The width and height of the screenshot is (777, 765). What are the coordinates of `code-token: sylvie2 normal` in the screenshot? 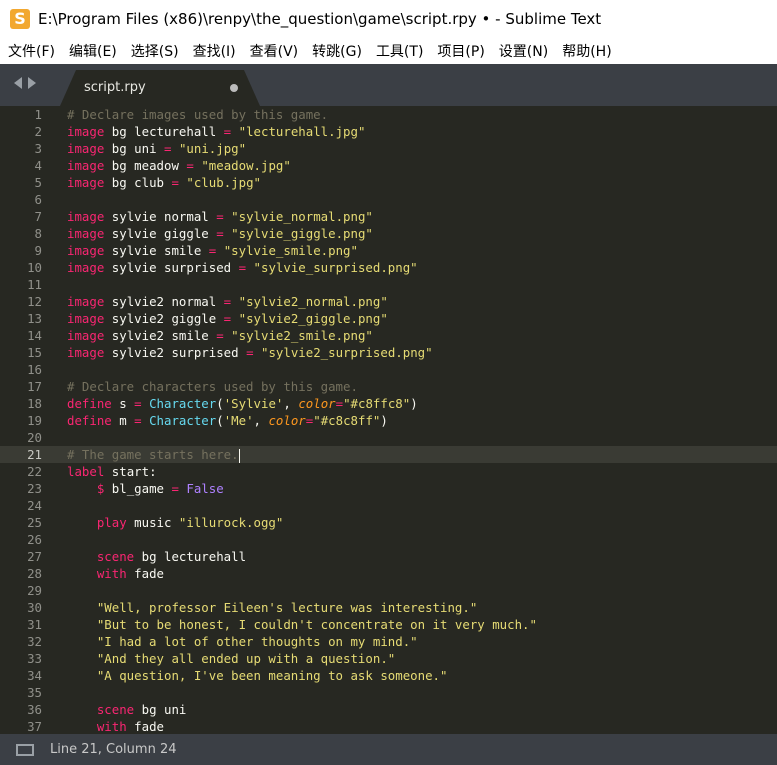 It's located at (164, 301).